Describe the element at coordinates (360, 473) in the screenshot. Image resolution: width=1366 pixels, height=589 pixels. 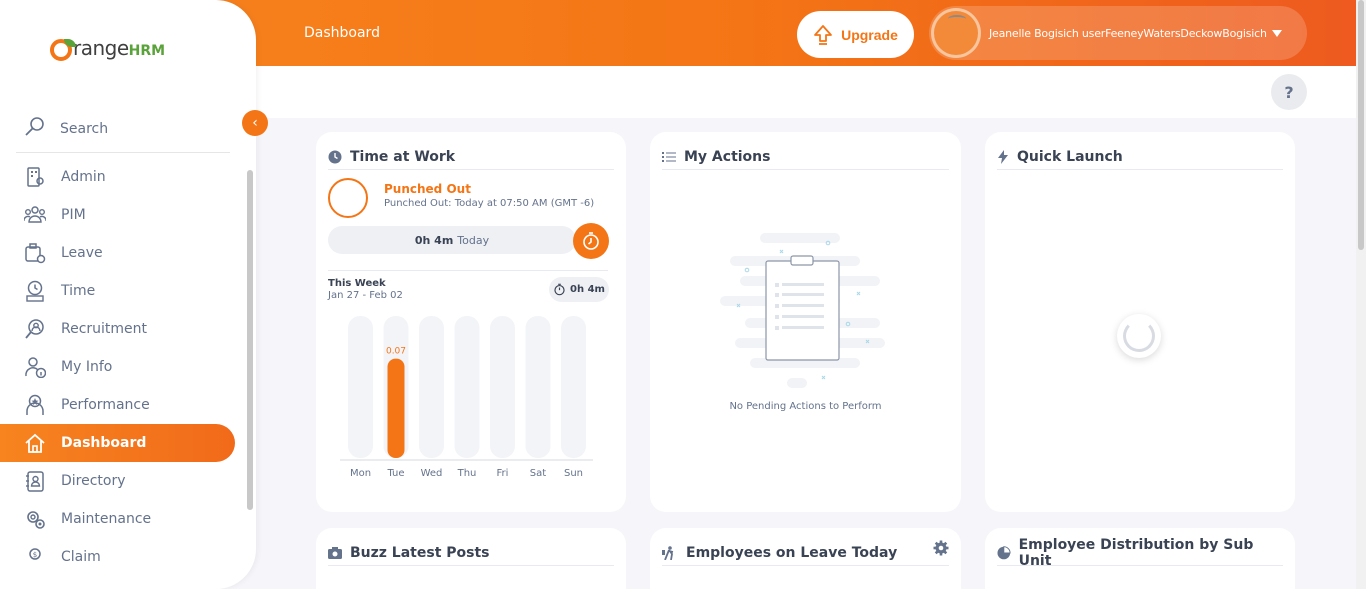
I see `tick-label-mon: Mon` at that location.